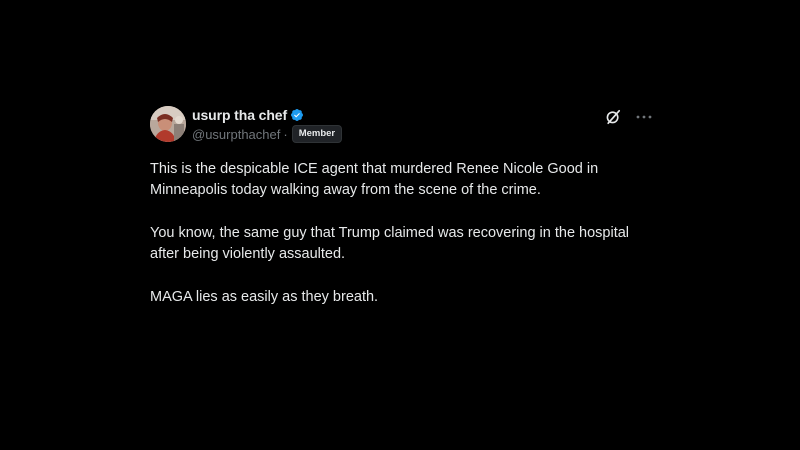 The image size is (800, 450). Describe the element at coordinates (317, 134) in the screenshot. I see `member-badge: Member` at that location.